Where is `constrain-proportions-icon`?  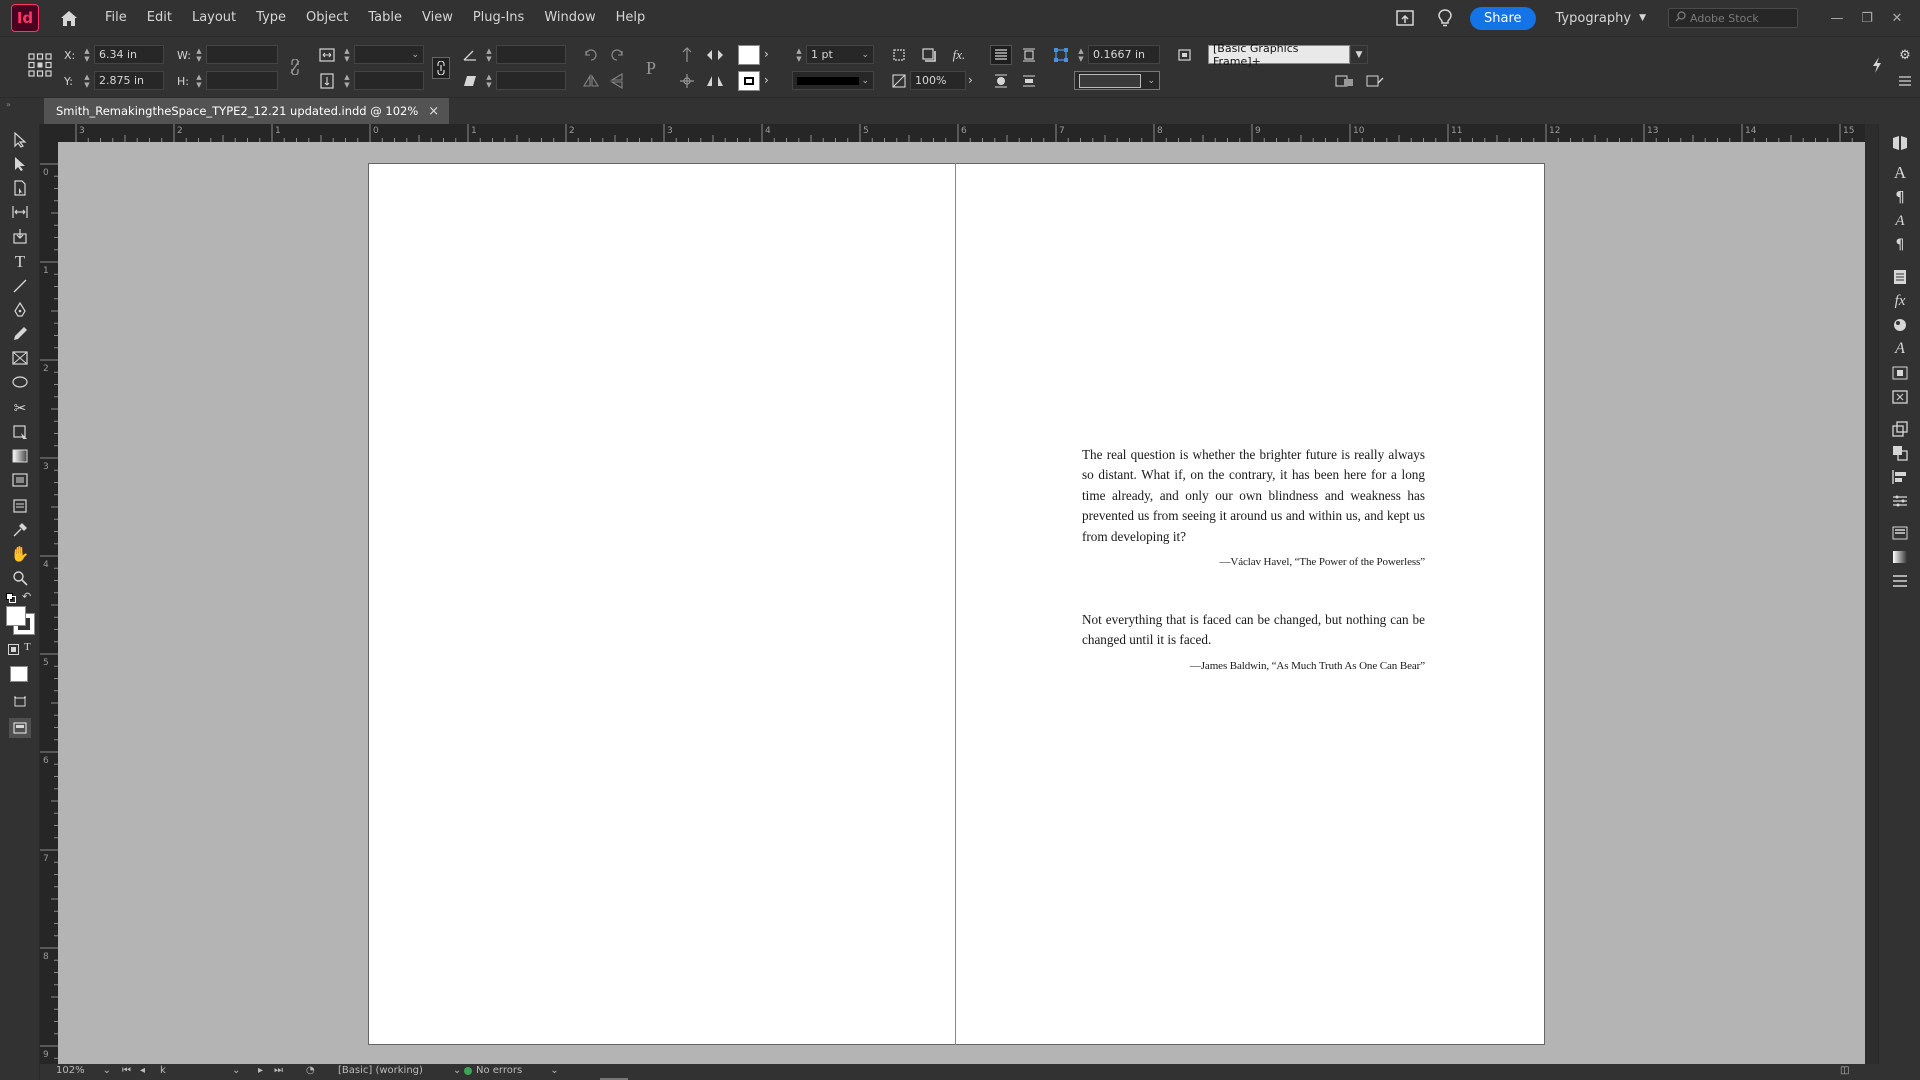 constrain-proportions-icon is located at coordinates (295, 67).